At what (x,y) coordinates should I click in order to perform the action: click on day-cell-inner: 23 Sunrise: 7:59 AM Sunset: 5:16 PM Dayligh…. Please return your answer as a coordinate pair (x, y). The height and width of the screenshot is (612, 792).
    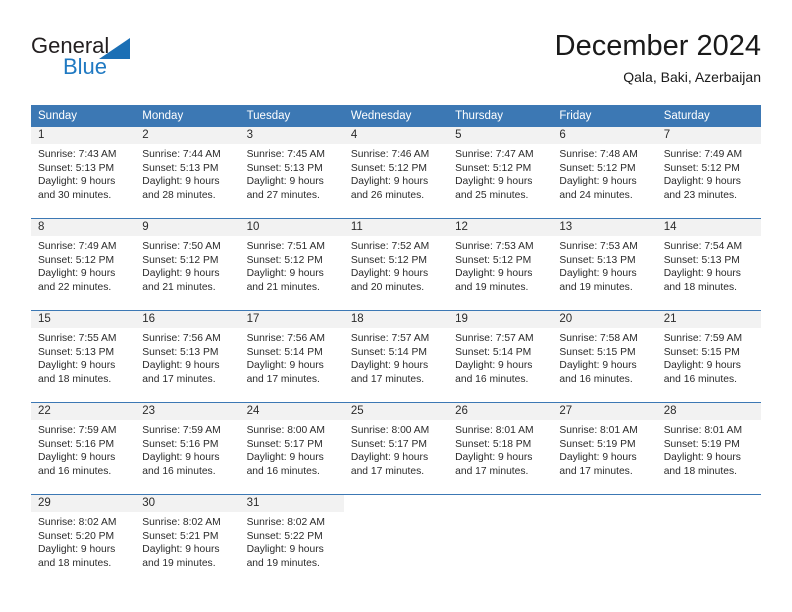
    Looking at the image, I should click on (187, 448).